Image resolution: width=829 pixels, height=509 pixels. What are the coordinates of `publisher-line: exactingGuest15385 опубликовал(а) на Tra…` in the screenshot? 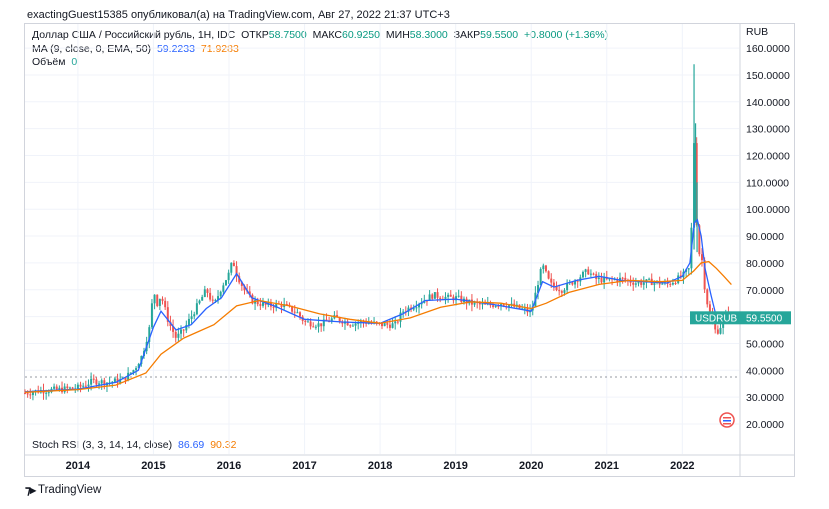 It's located at (238, 15).